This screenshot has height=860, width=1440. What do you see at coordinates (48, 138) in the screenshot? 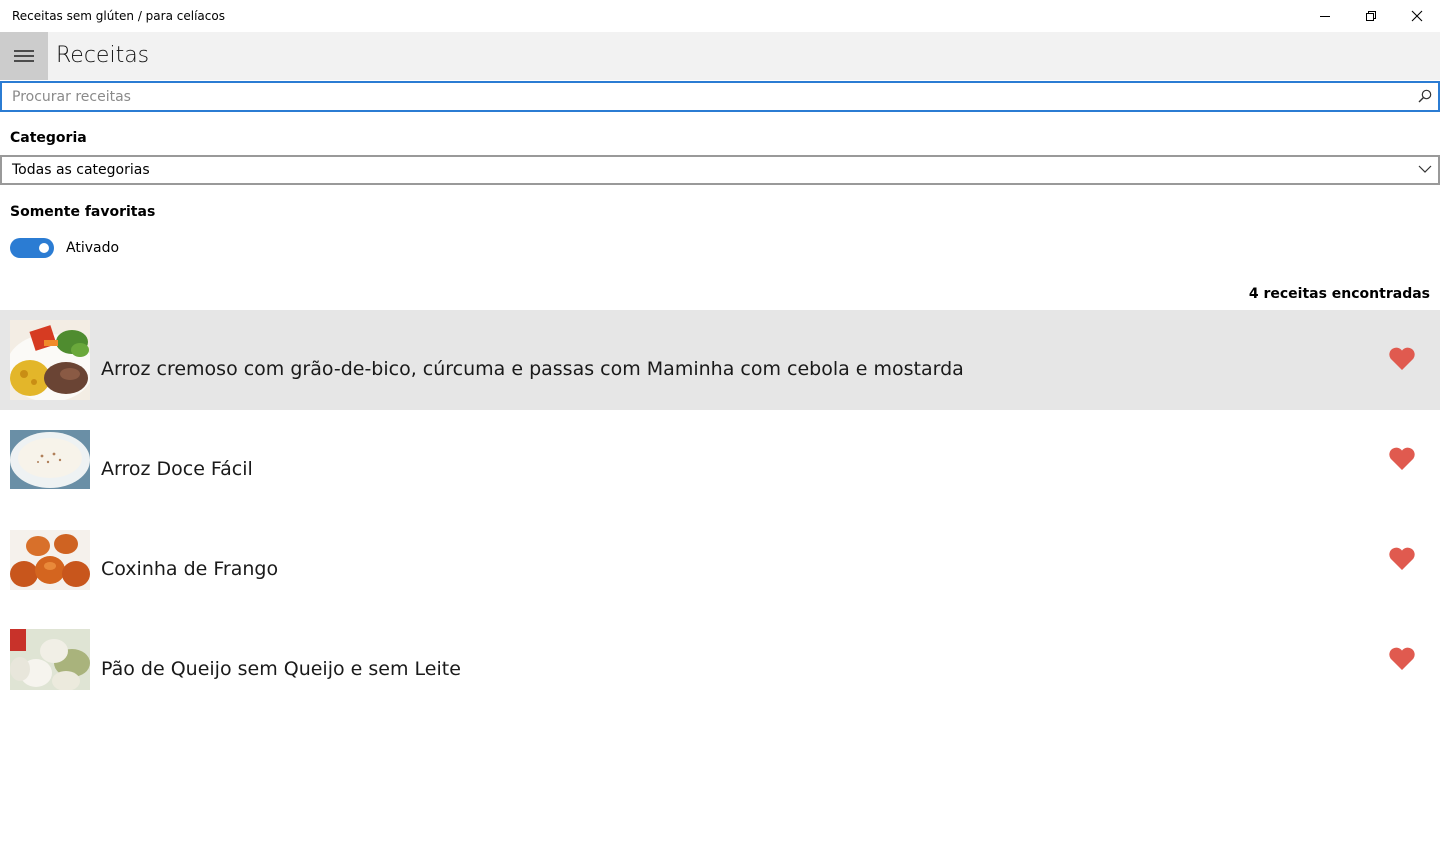
I see `category-label: Categoria` at bounding box center [48, 138].